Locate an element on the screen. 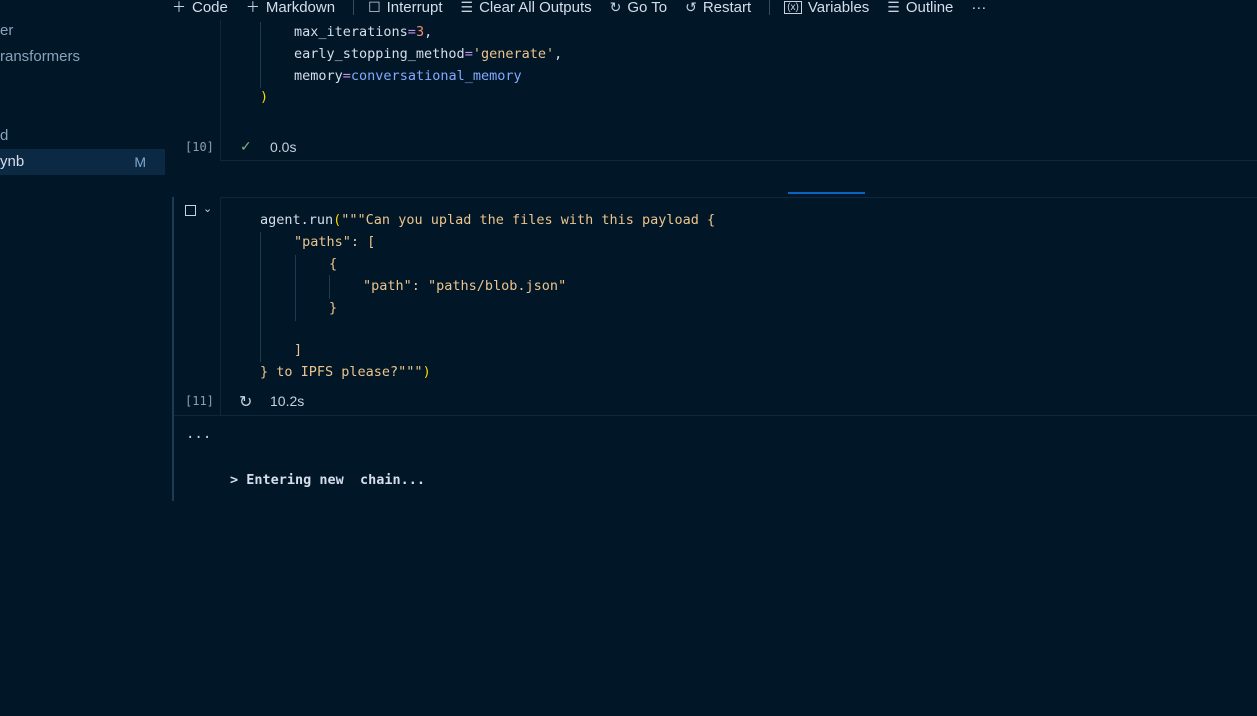 Image resolution: width=1257 pixels, height=716 pixels. stop-icon: ☐ is located at coordinates (374, 7).